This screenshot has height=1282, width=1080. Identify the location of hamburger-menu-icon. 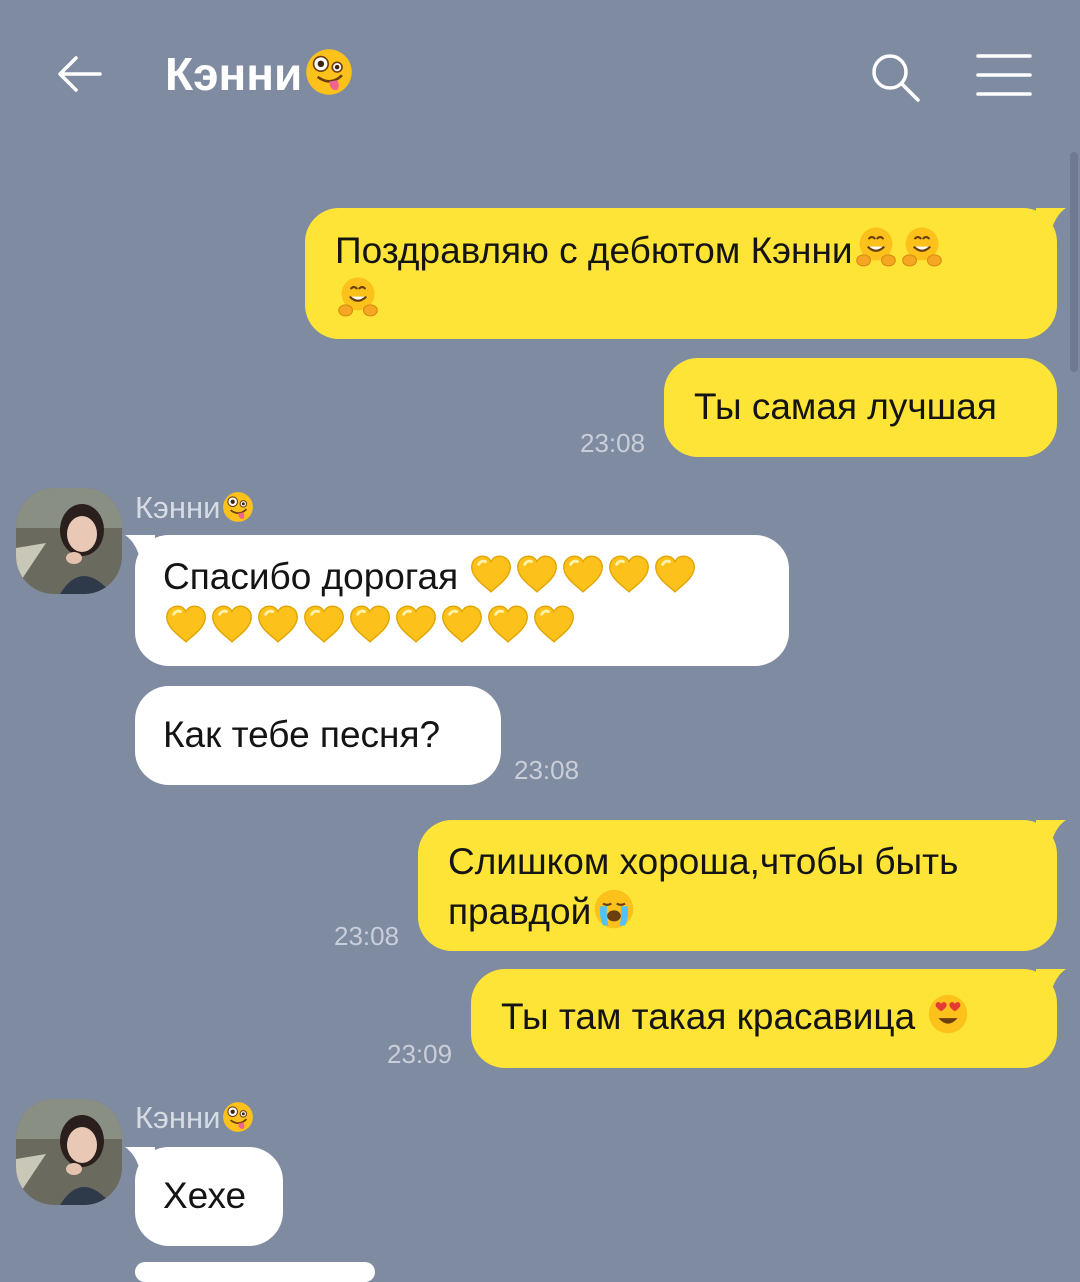
(1004, 75).